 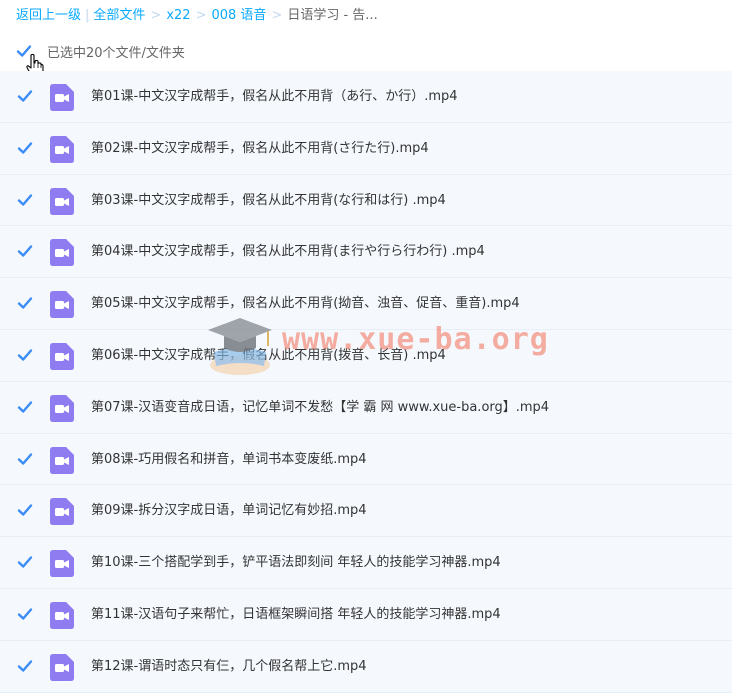 What do you see at coordinates (288, 252) in the screenshot?
I see `file-name: 第04课-中文汉字成帮手，假名从此不用背(ま行や行ら行わ行) .mp4` at bounding box center [288, 252].